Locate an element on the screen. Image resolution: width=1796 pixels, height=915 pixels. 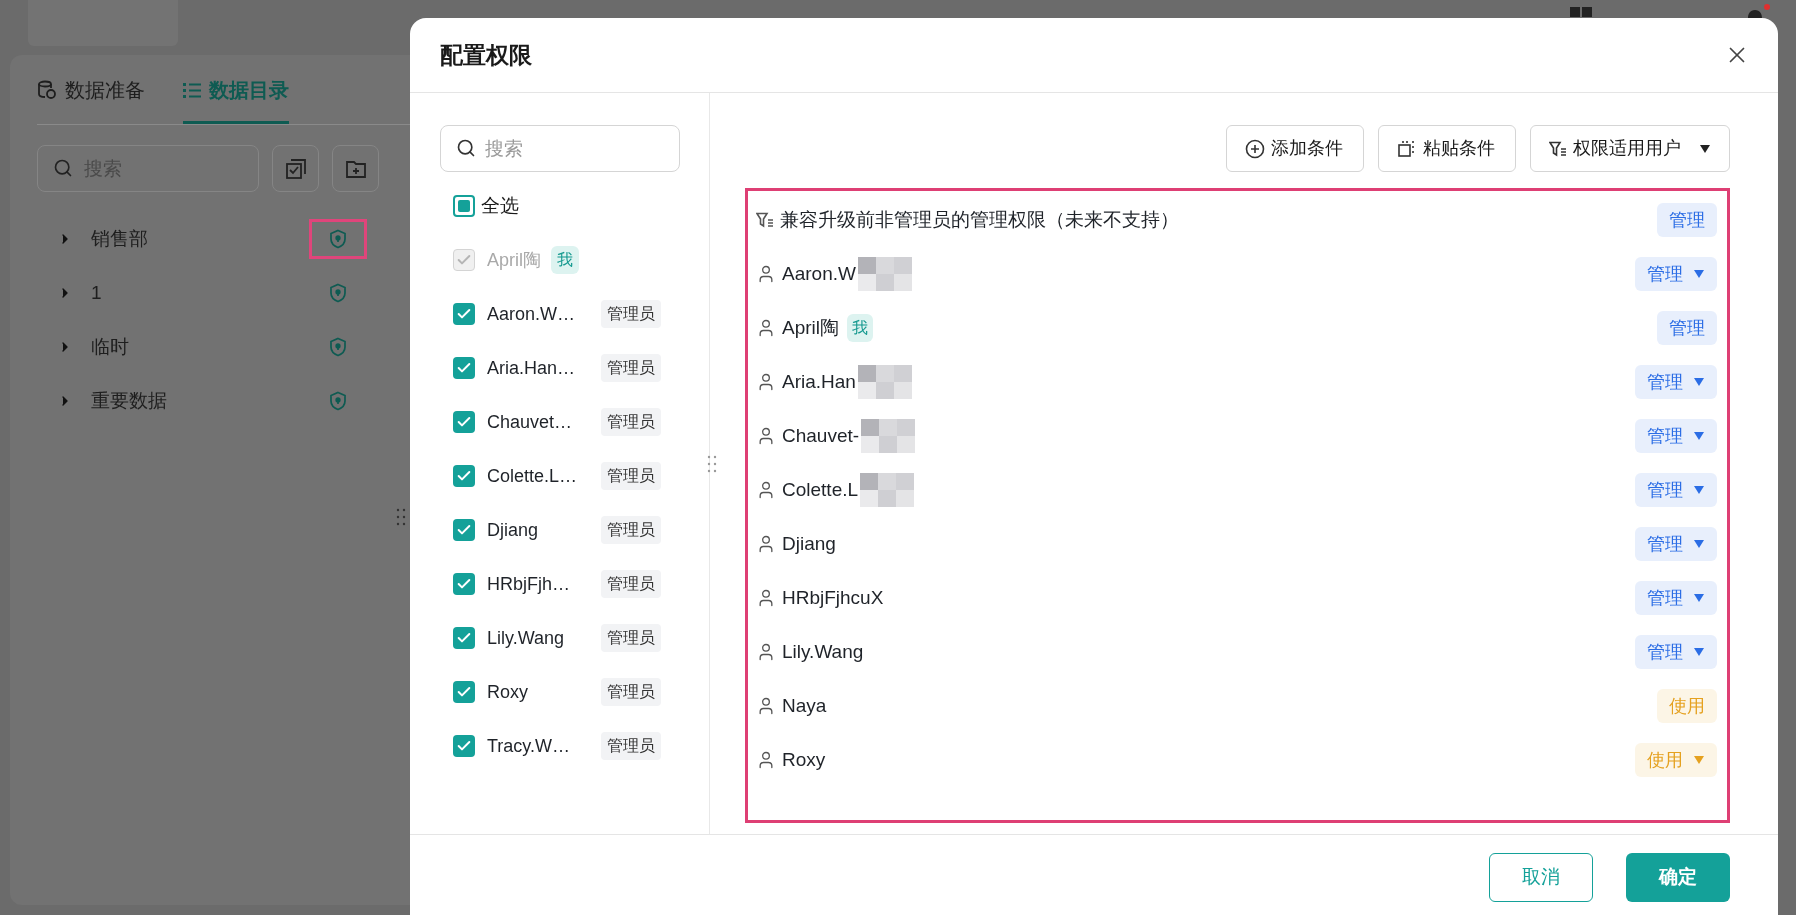
rule-name: Aria.Han is located at coordinates (819, 381).